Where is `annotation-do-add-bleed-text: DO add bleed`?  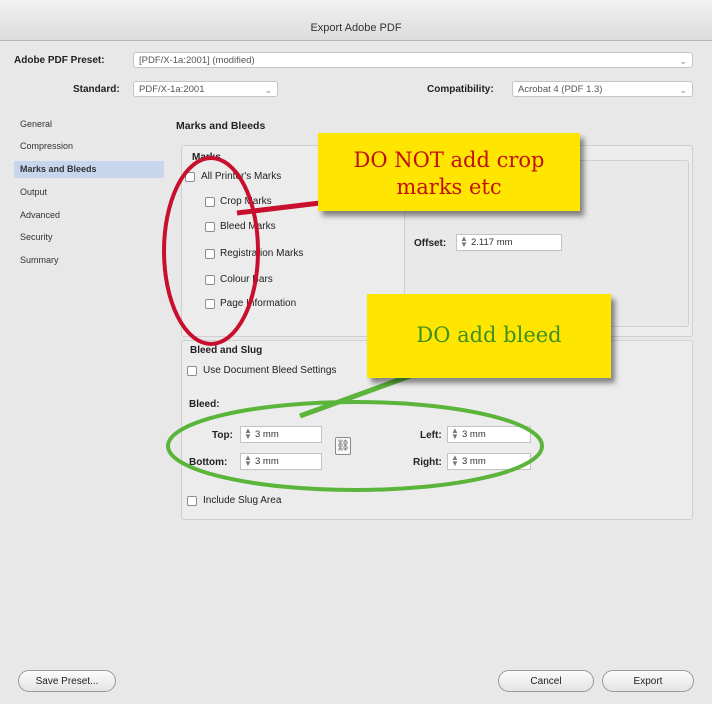
annotation-do-add-bleed-text: DO add bleed is located at coordinates (489, 335).